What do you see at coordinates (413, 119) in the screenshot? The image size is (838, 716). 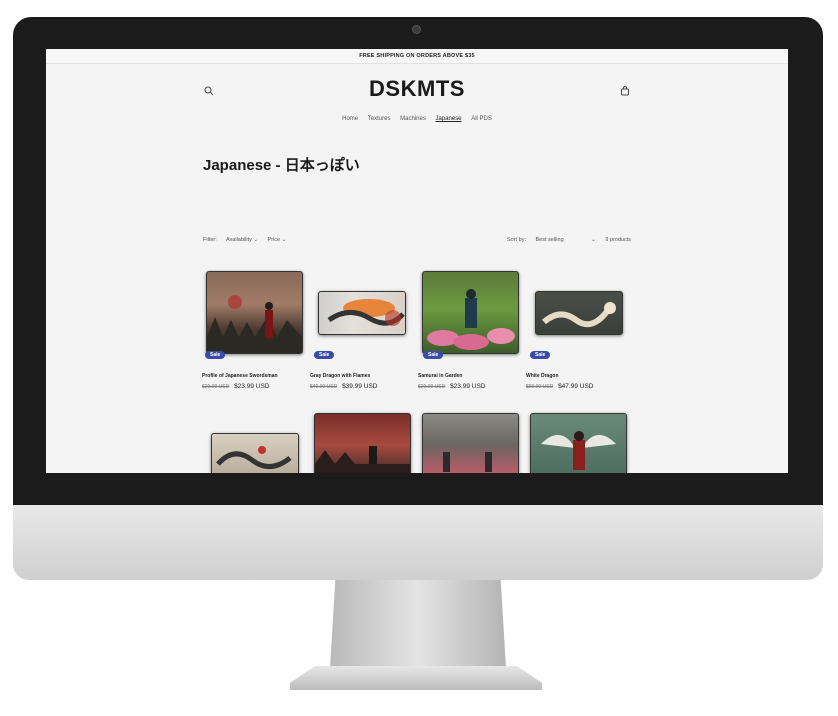 I see `nav-machines: Machines` at bounding box center [413, 119].